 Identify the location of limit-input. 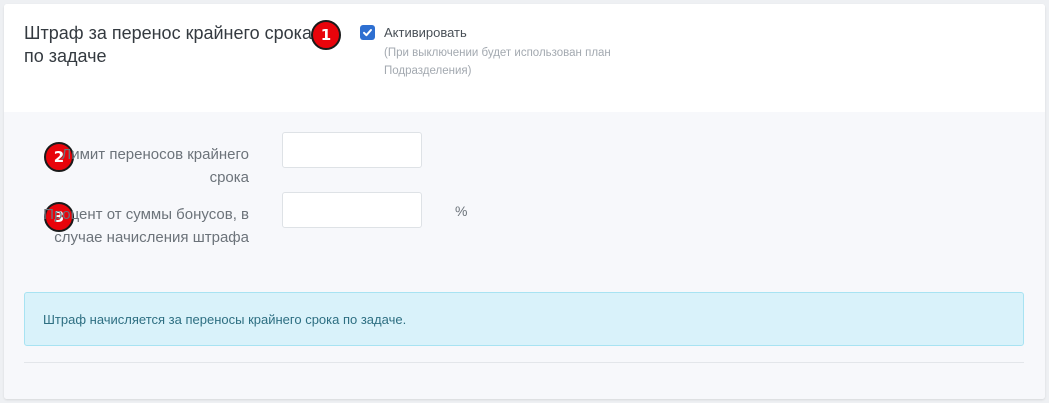
(352, 150).